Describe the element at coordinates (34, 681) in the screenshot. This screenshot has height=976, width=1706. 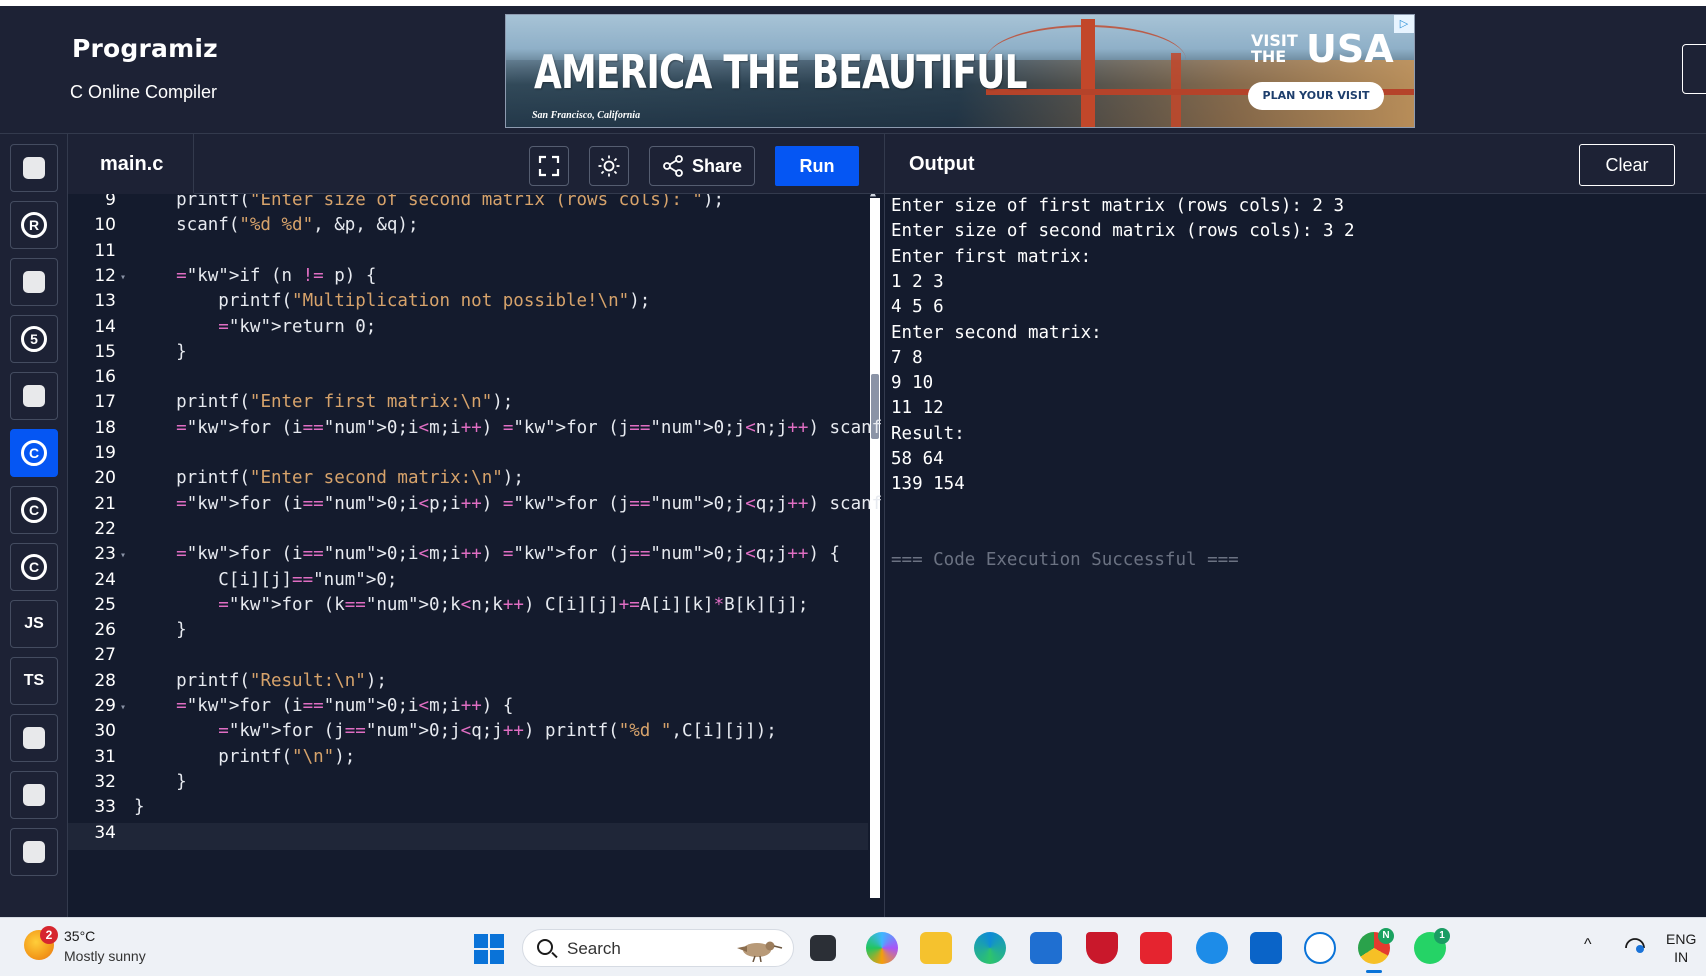
I see `sidebar-item-ts: TS` at that location.